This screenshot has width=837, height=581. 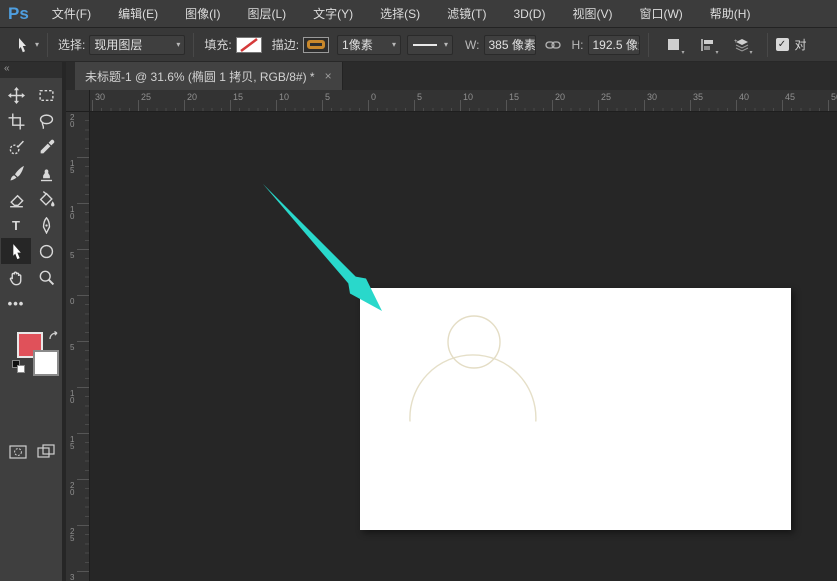 I want to click on tool-crop-button, so click(x=16, y=121).